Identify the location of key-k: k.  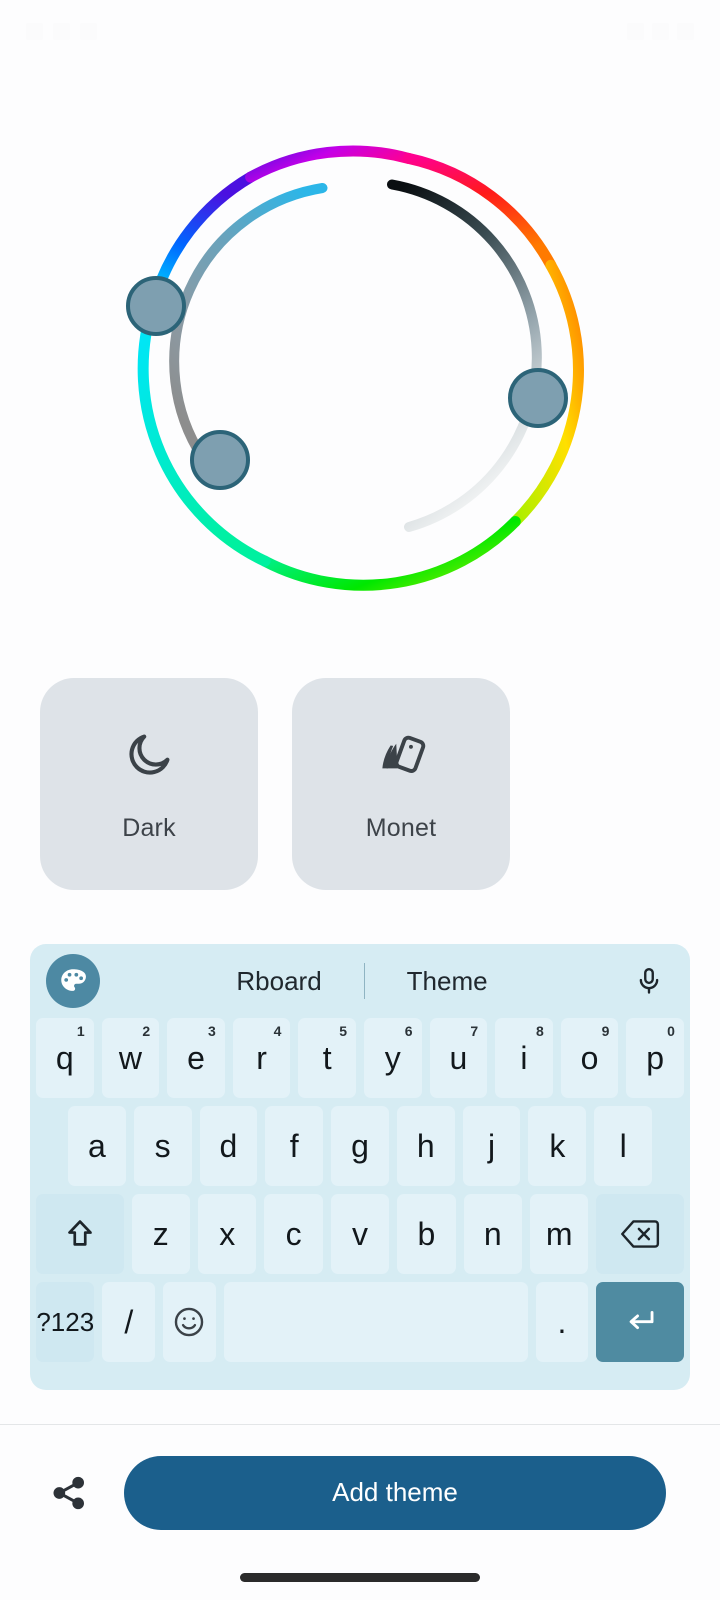
(557, 1146).